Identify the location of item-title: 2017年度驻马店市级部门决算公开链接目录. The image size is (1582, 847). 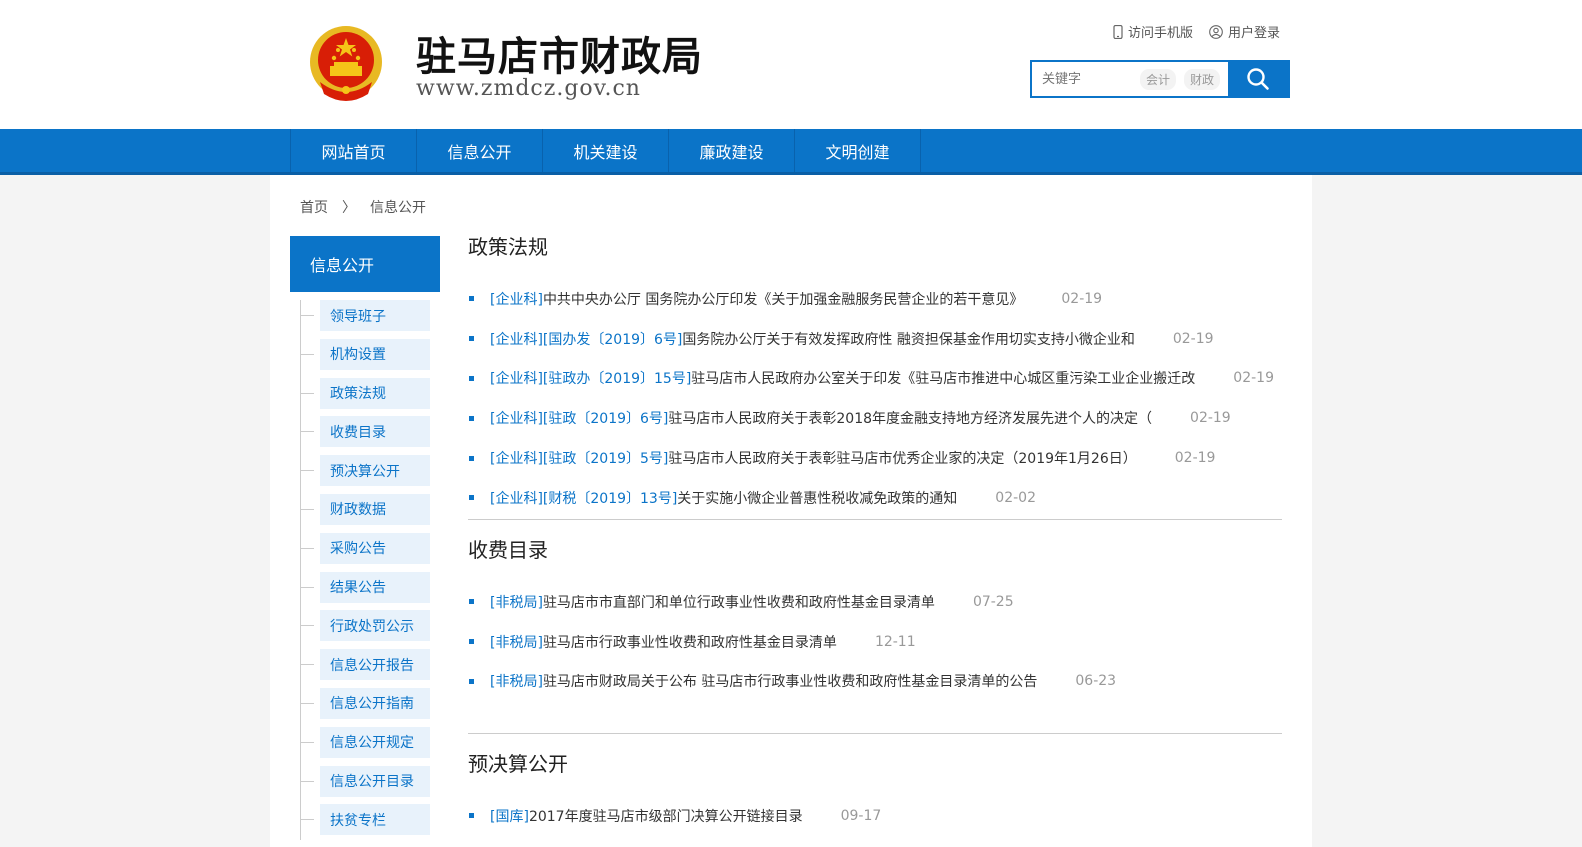
(666, 816).